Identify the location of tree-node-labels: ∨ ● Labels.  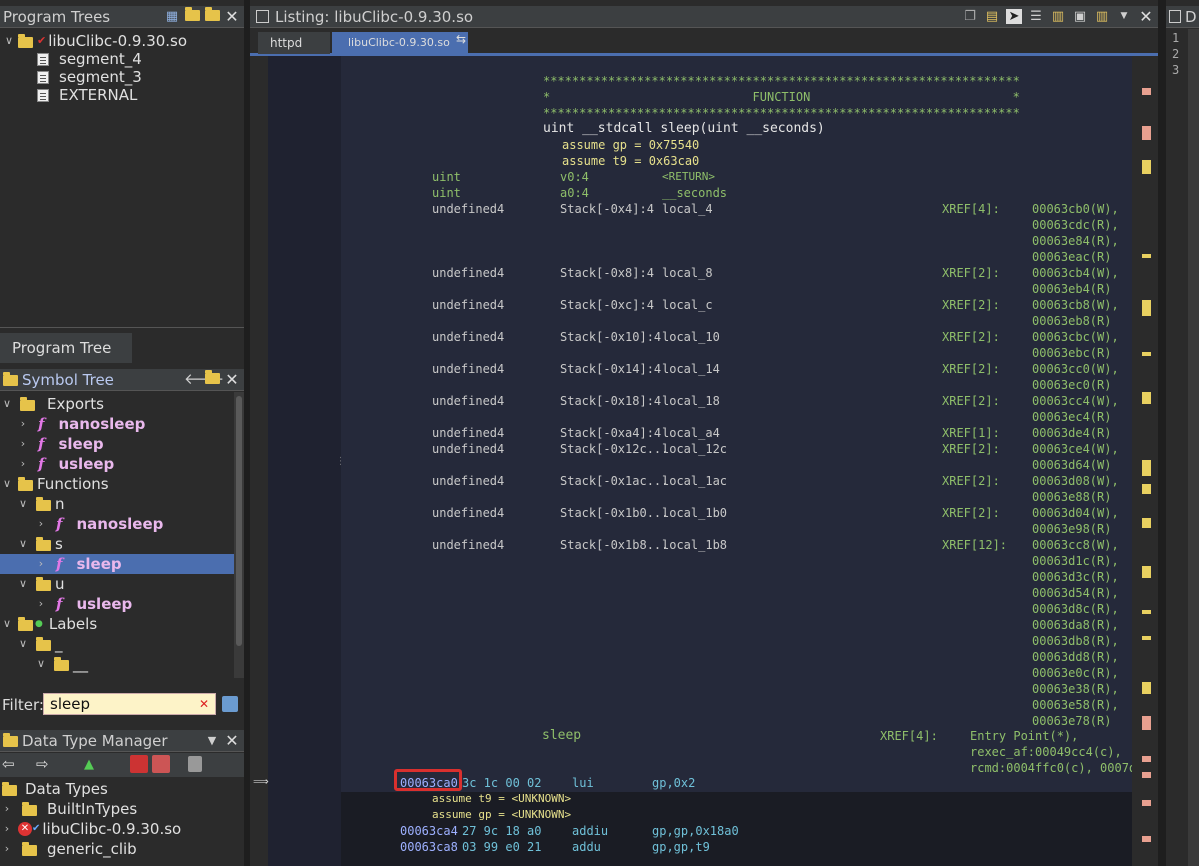
(48, 624).